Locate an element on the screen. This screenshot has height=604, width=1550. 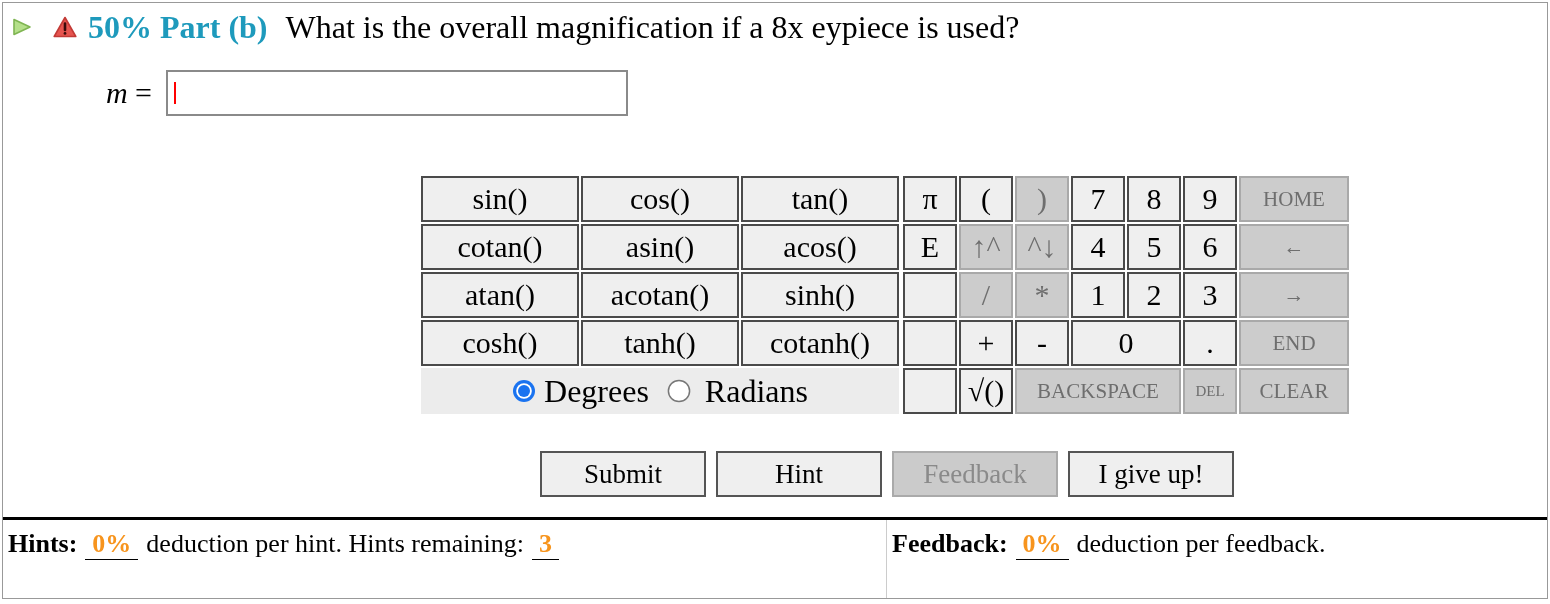
keypad-key: 9 is located at coordinates (1210, 199).